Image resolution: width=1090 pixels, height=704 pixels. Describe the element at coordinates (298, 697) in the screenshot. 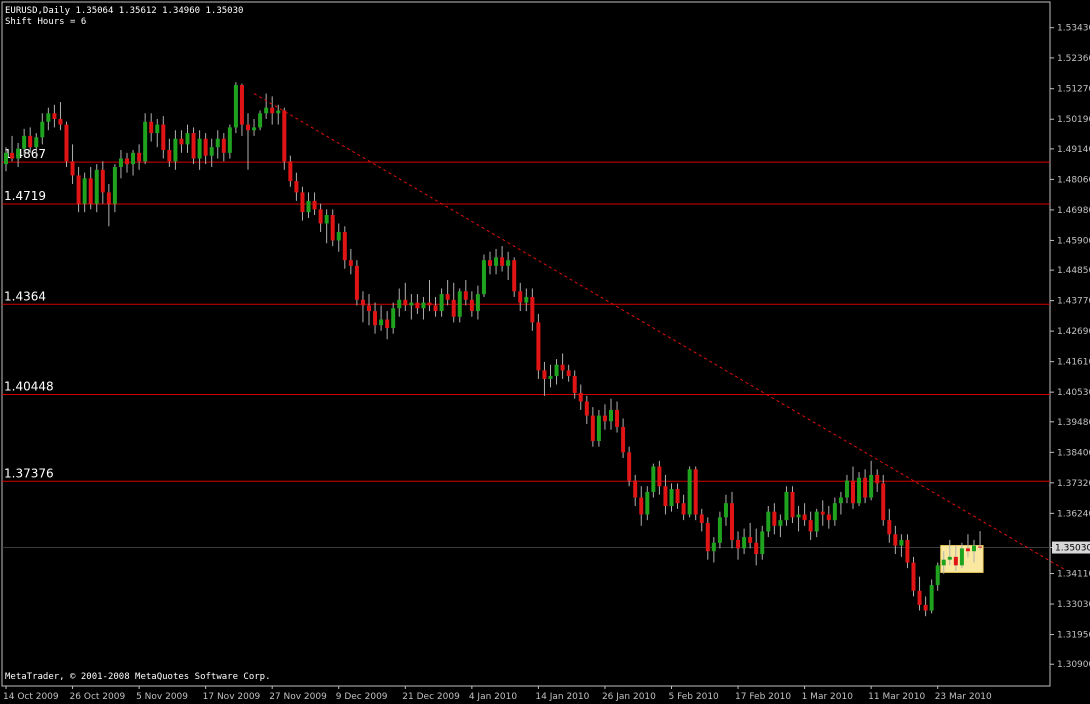

I see `x-tick-label: 27 Nov 2009` at that location.